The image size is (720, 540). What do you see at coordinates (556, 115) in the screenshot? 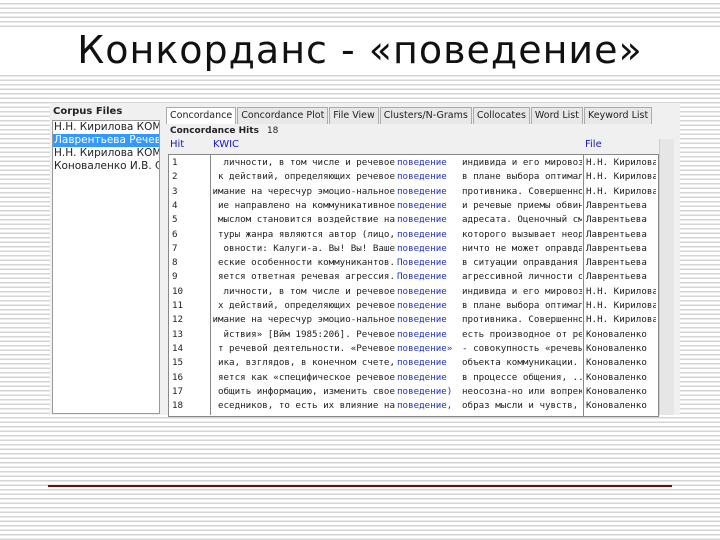
I see `tab-word-list: Word List` at bounding box center [556, 115].